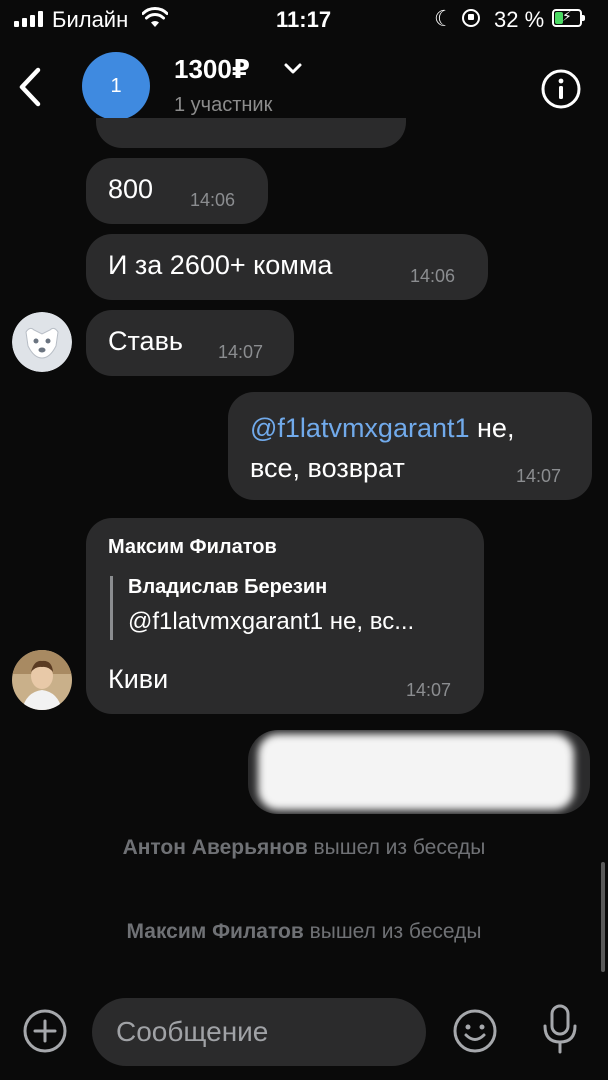 This screenshot has width=608, height=1080. I want to click on chevron-down-icon, so click(293, 69).